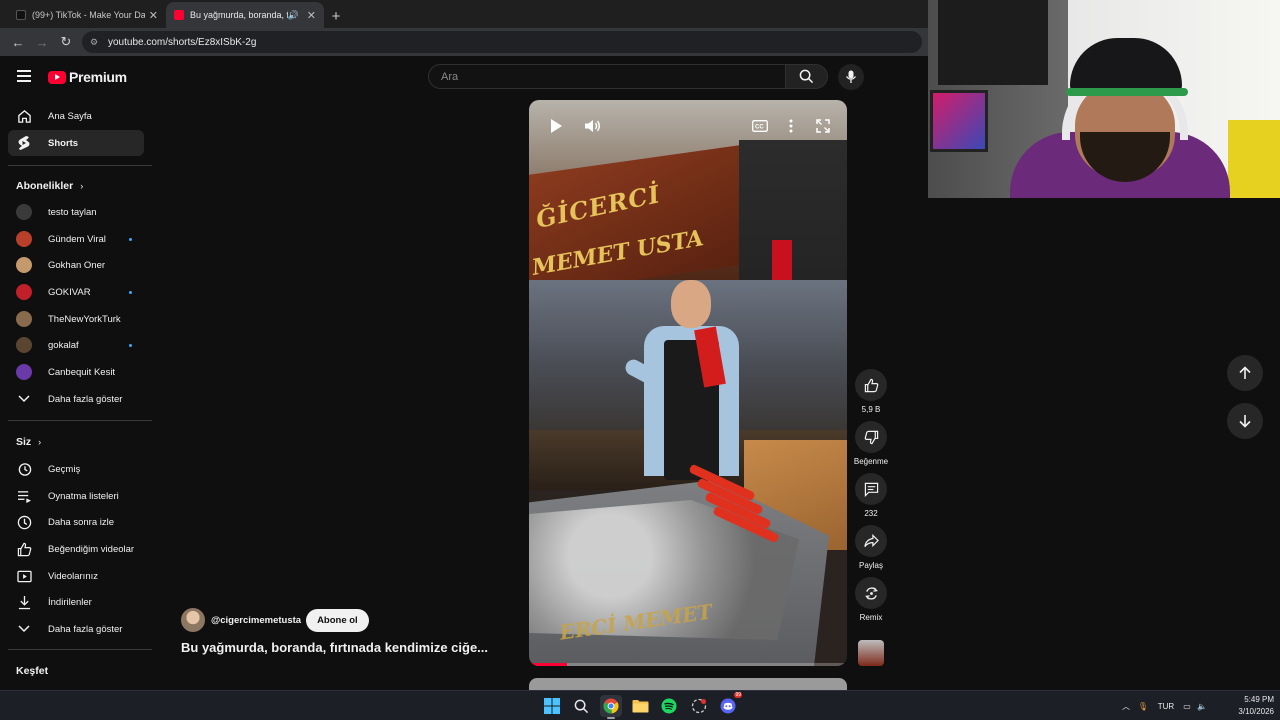 The height and width of the screenshot is (720, 1280). What do you see at coordinates (45, 186) in the screenshot?
I see `subscriptions-label: Abonelikler` at bounding box center [45, 186].